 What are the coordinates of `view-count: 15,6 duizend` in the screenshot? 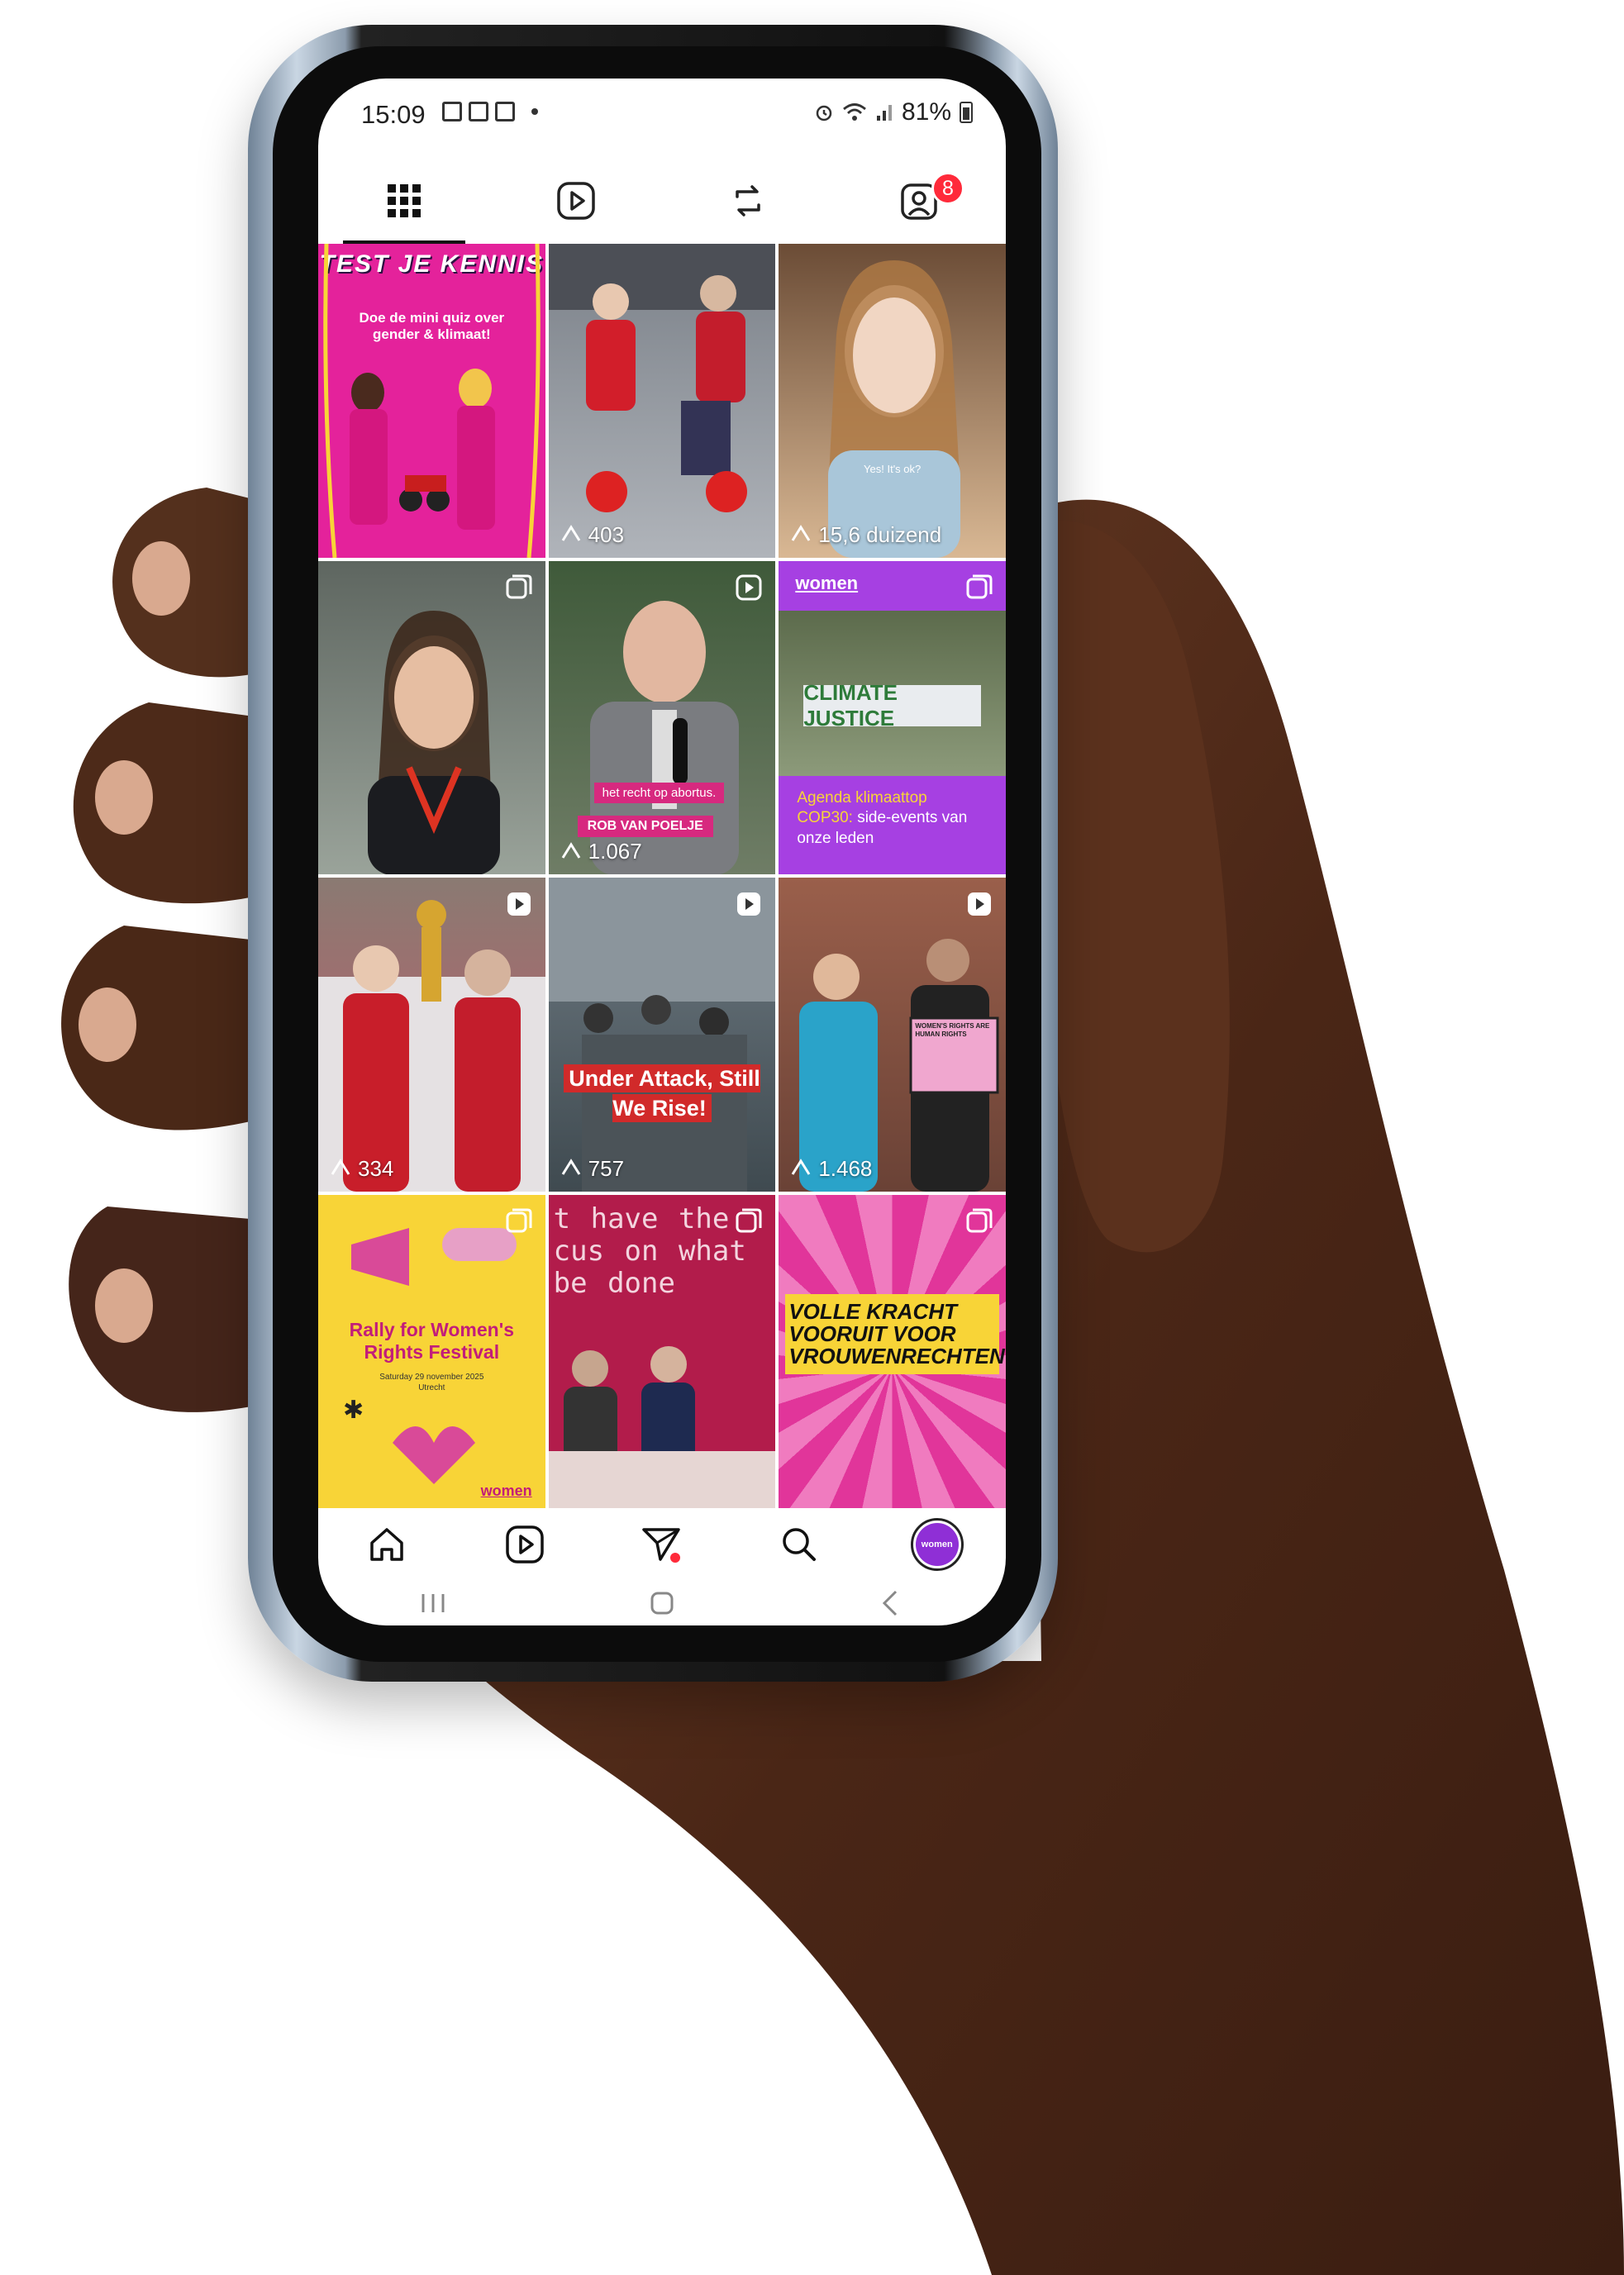 It's located at (865, 535).